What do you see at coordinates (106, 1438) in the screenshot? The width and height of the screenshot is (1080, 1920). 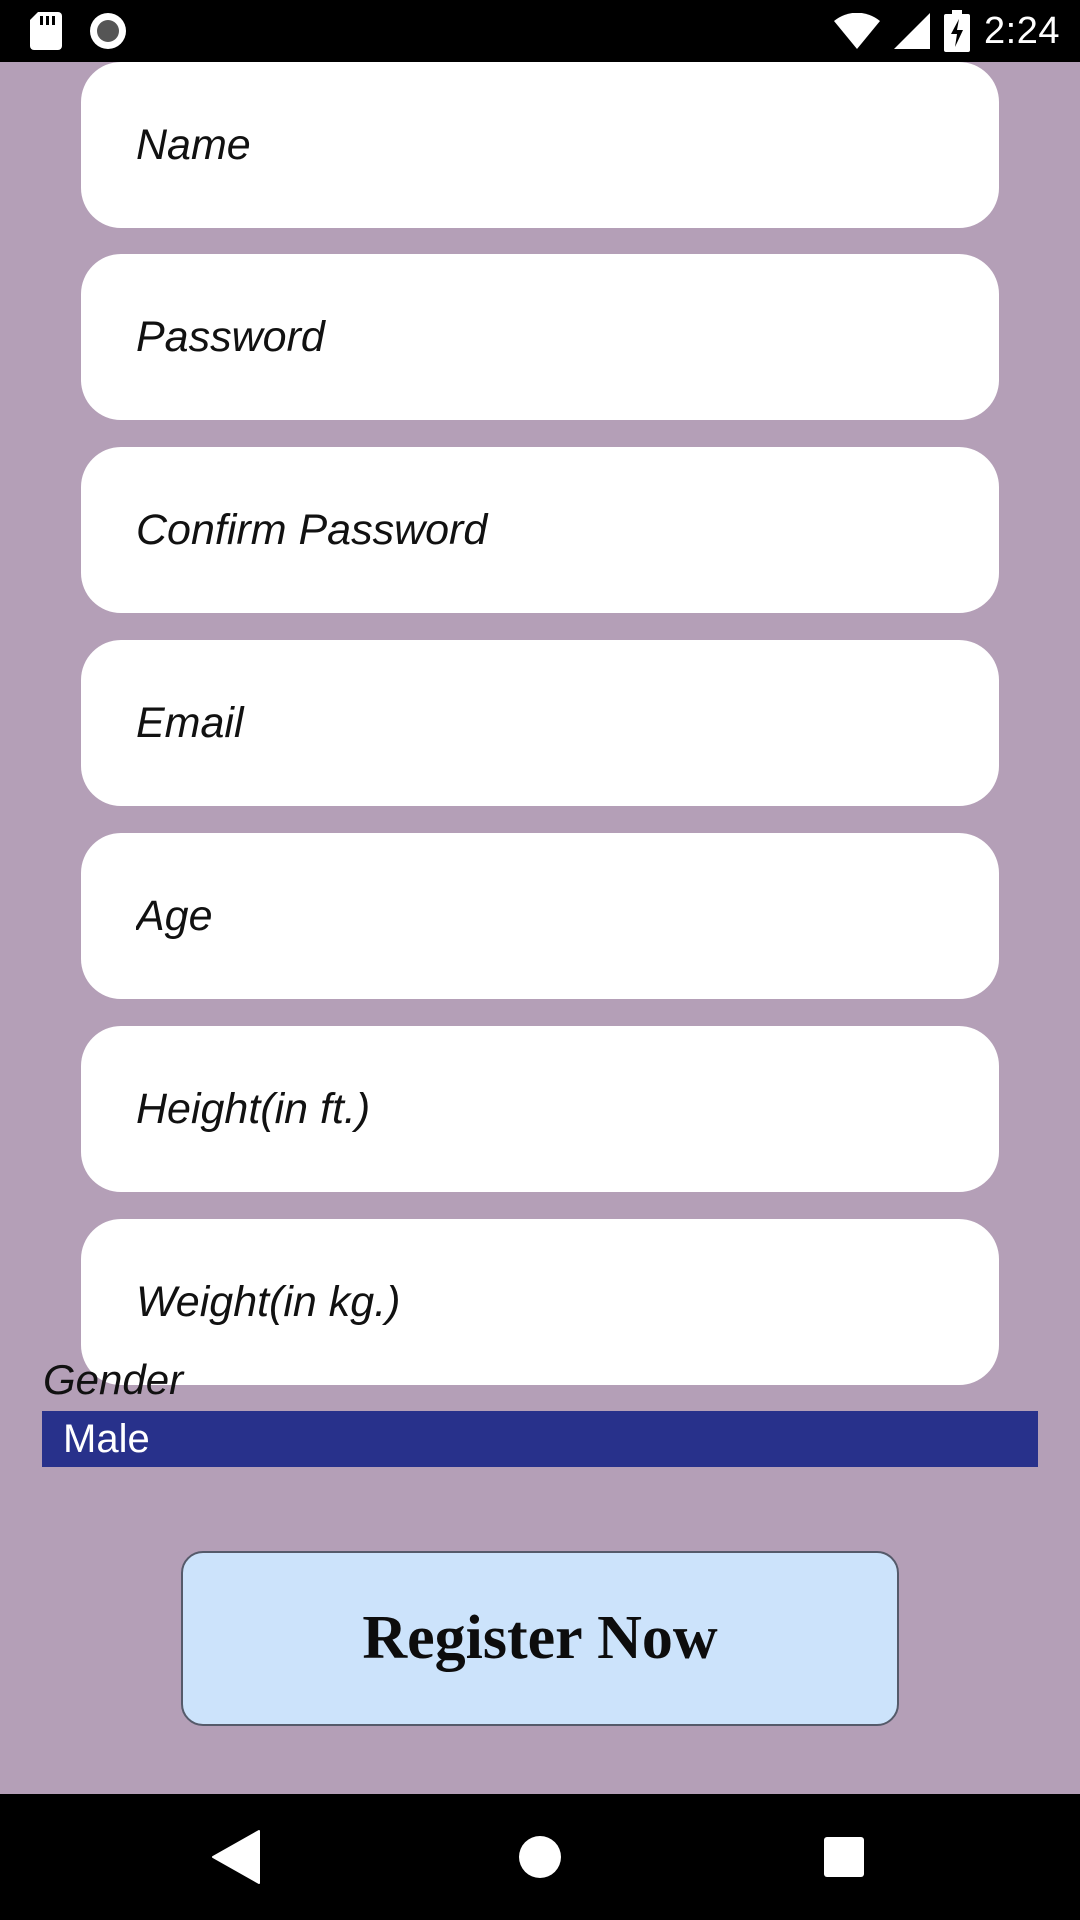 I see `gender-selected-value: Male` at bounding box center [106, 1438].